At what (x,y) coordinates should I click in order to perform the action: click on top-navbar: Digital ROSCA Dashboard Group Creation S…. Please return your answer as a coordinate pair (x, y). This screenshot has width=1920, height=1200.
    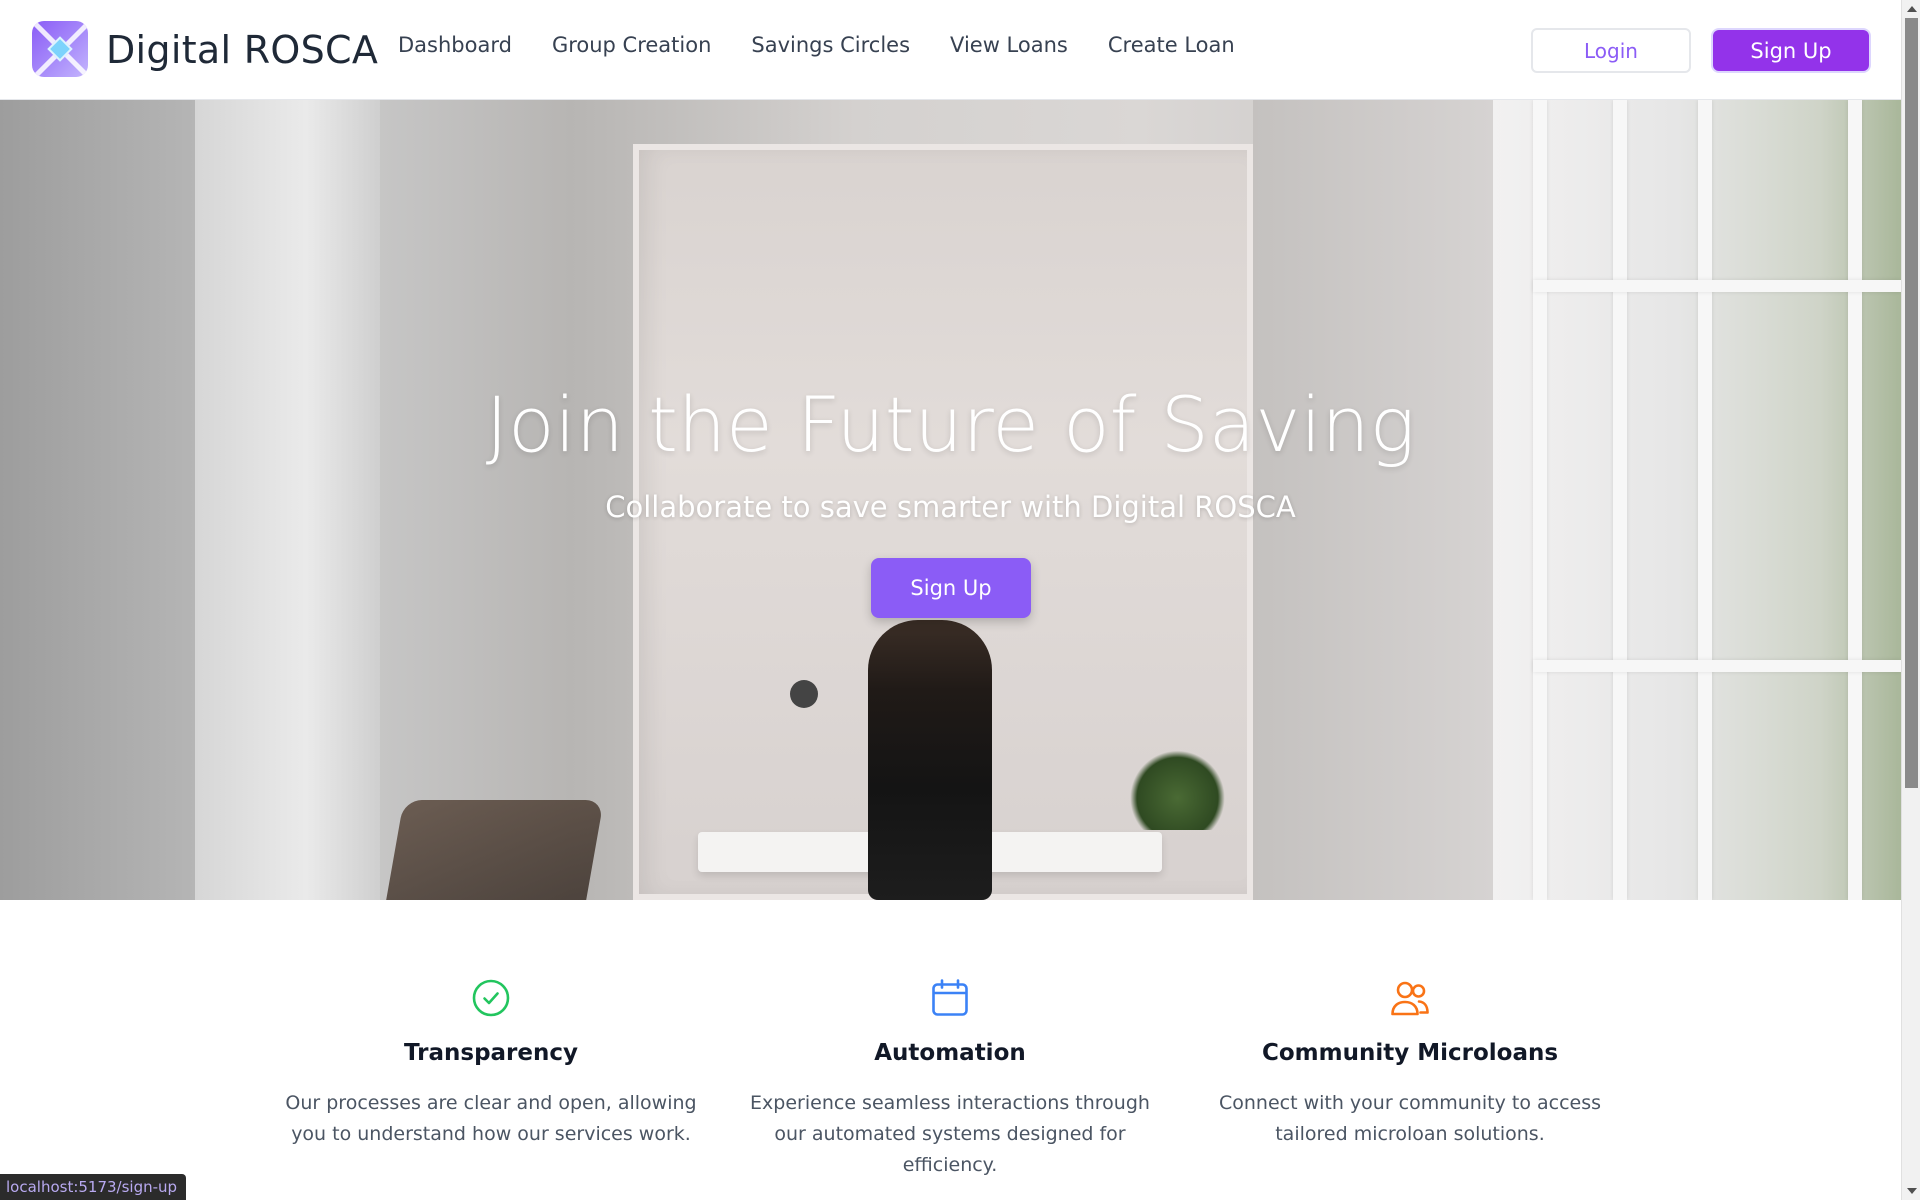
    Looking at the image, I should click on (950, 50).